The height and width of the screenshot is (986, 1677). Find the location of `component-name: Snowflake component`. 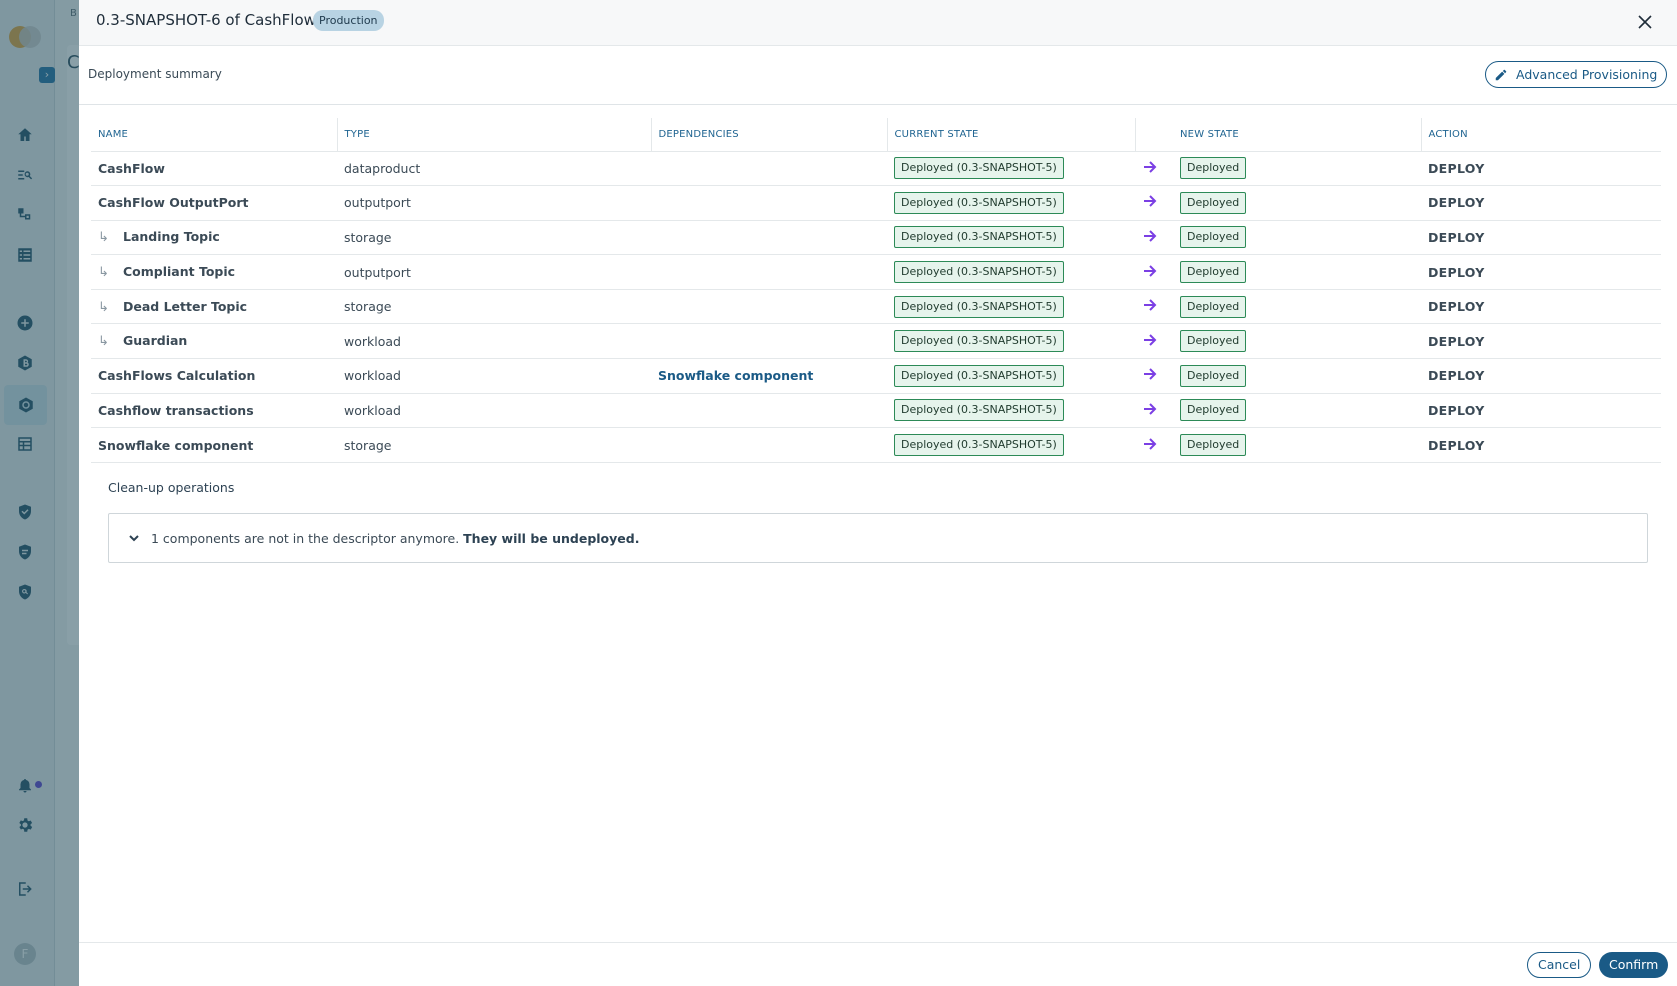

component-name: Snowflake component is located at coordinates (176, 445).